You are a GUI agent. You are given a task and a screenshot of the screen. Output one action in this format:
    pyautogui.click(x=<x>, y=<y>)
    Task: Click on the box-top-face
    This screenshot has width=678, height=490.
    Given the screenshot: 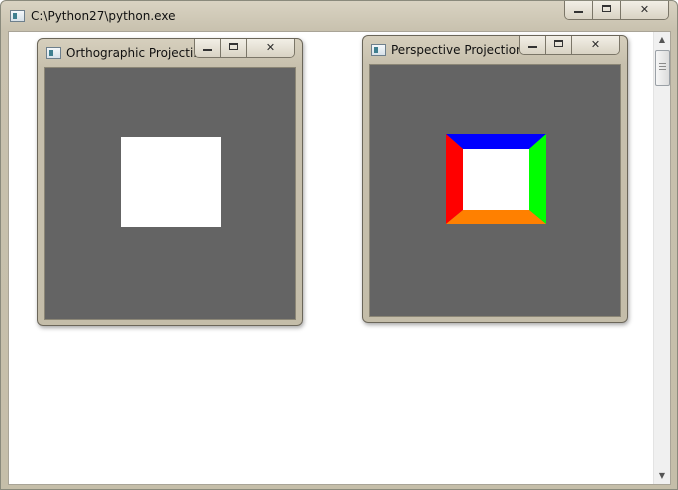 What is the action you would take?
    pyautogui.click(x=496, y=141)
    